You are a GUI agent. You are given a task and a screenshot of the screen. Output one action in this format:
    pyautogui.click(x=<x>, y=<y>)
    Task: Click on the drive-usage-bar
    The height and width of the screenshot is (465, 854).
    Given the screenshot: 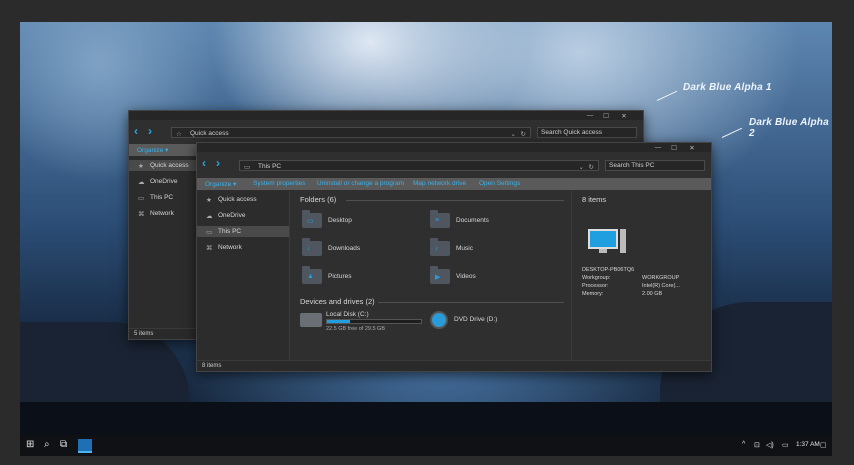 What is the action you would take?
    pyautogui.click(x=374, y=321)
    